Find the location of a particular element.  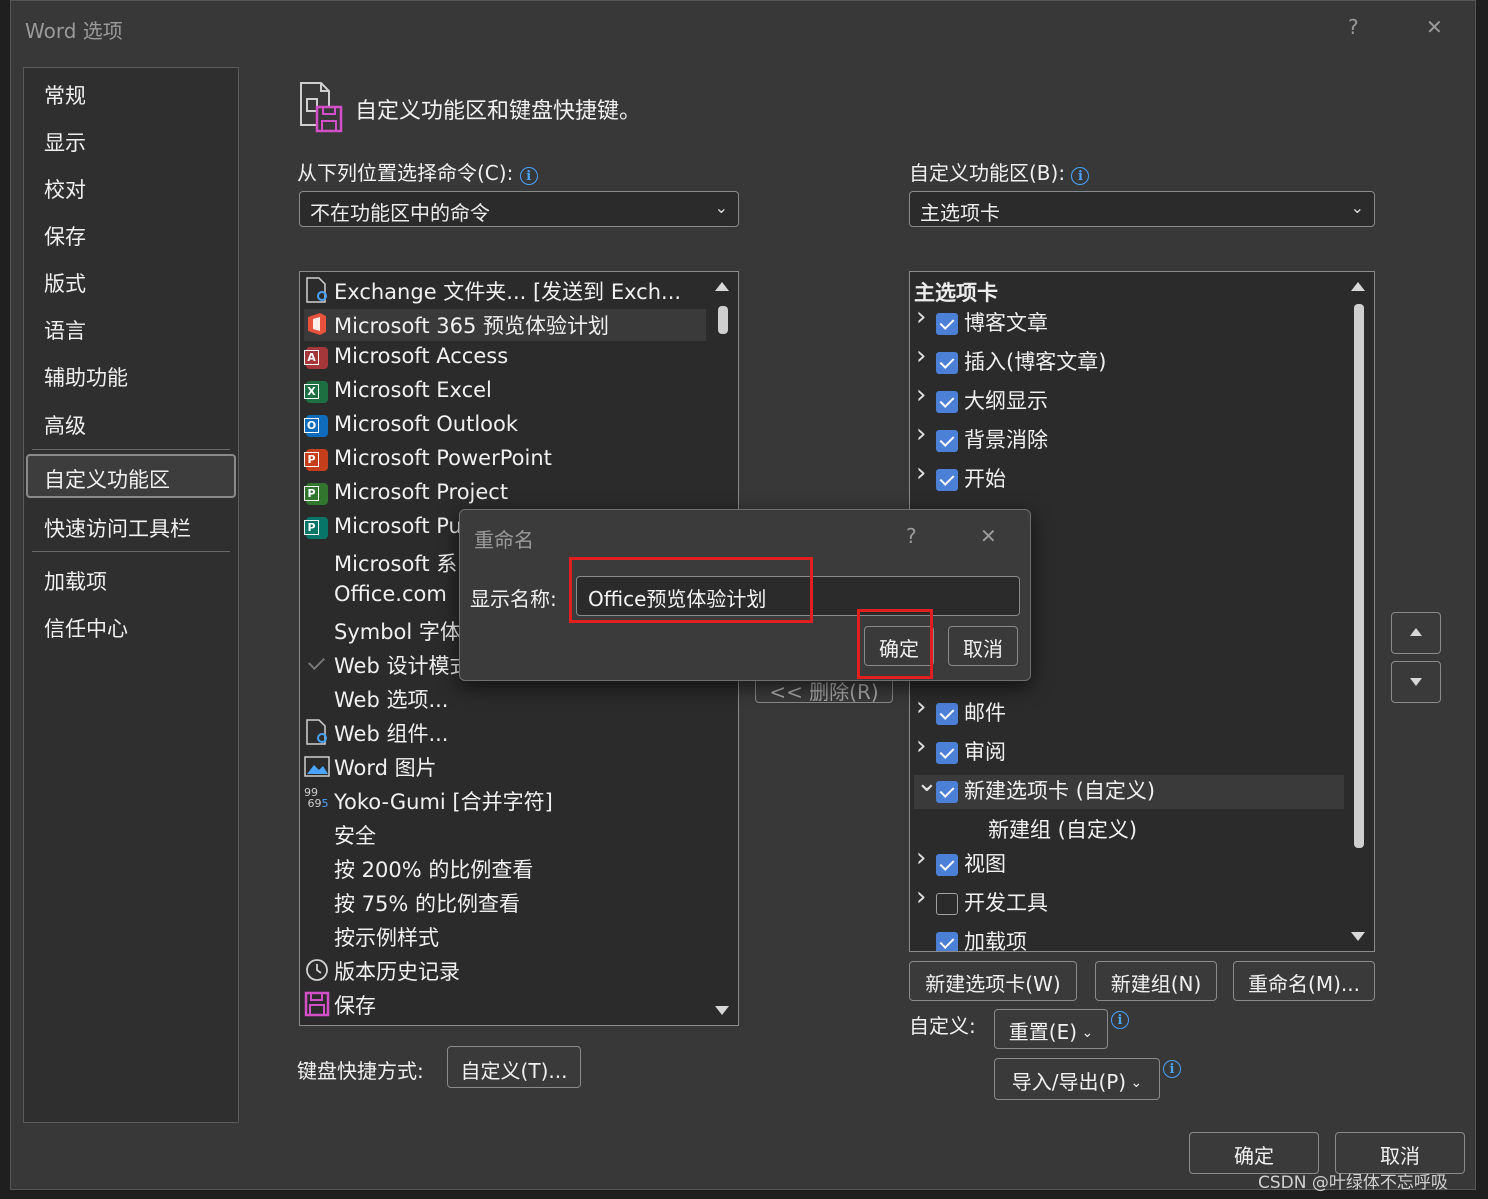

command-item: 版本历史记录 is located at coordinates (503, 970).